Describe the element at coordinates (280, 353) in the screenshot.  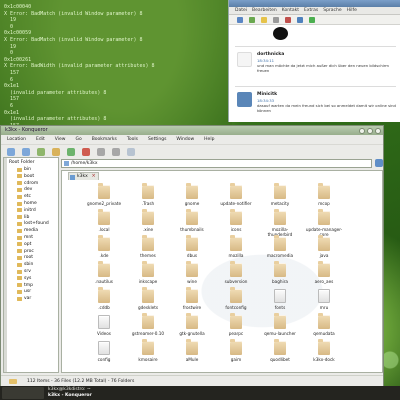
I see `file-item: quodlibet` at that location.